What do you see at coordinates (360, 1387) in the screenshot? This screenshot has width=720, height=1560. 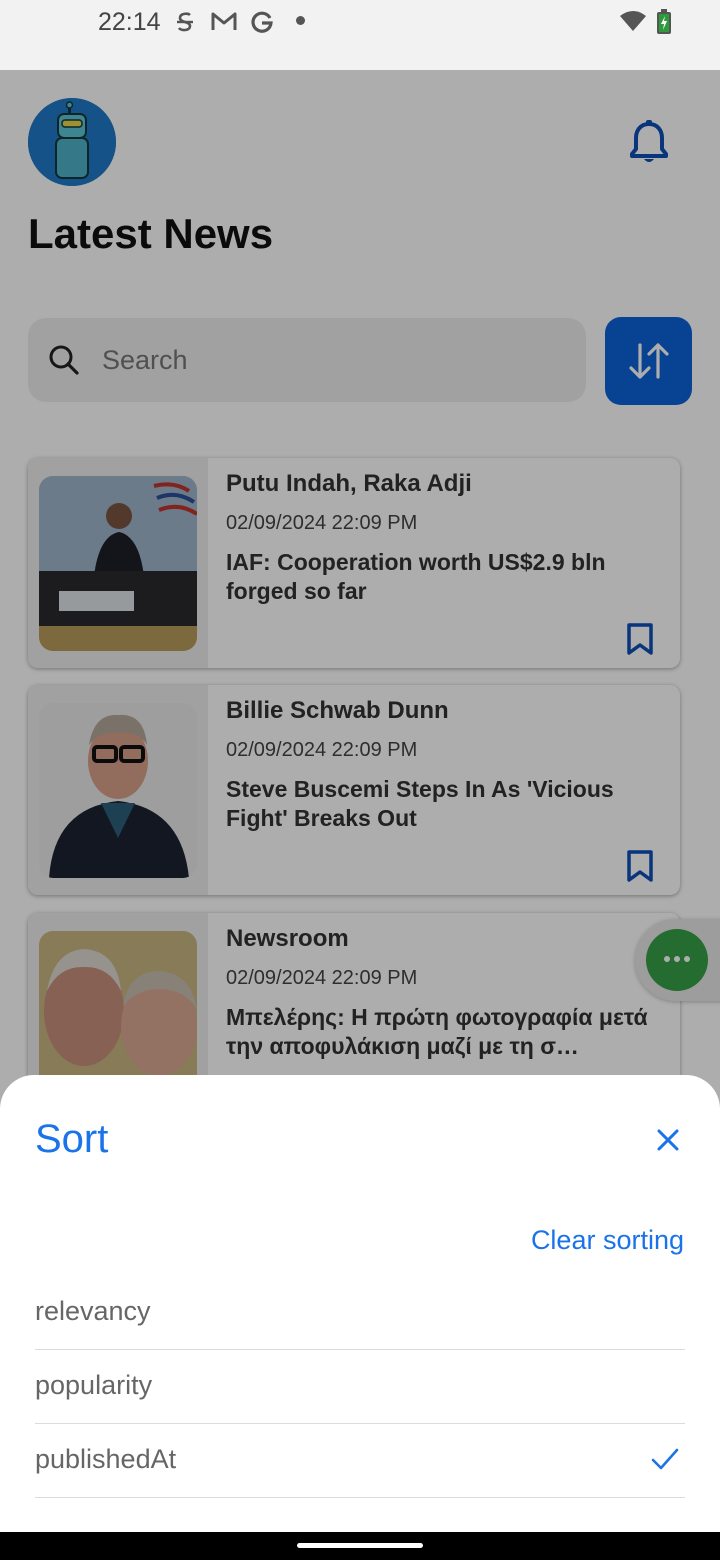 I see `sort-option-popularity: popularity` at bounding box center [360, 1387].